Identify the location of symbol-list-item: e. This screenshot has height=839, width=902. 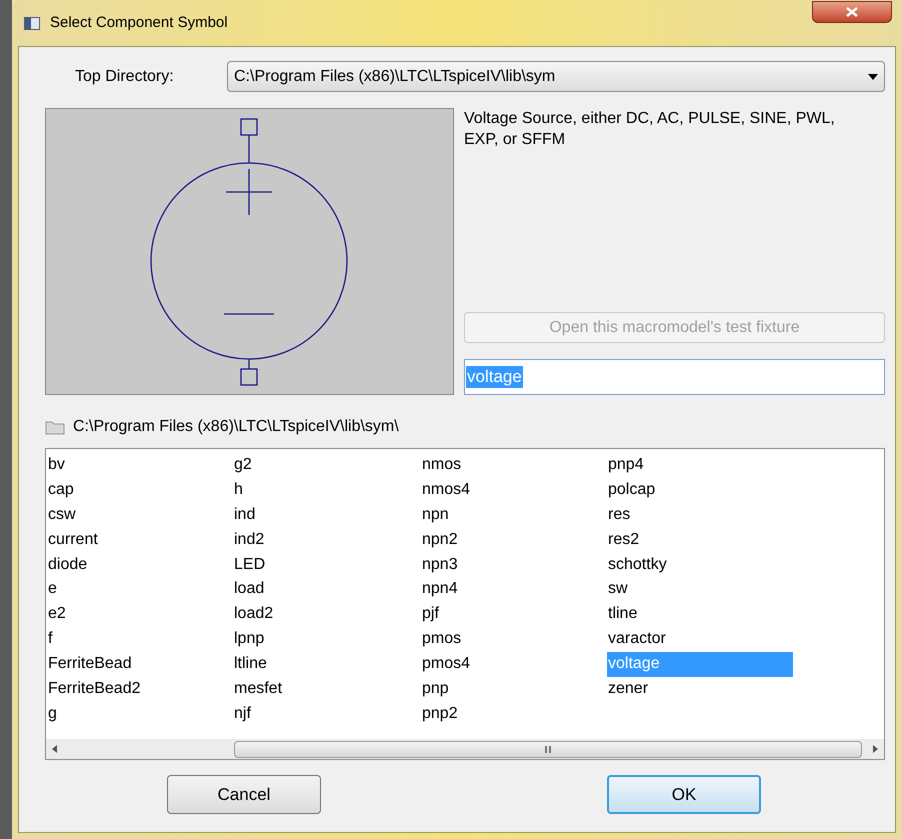
(140, 589).